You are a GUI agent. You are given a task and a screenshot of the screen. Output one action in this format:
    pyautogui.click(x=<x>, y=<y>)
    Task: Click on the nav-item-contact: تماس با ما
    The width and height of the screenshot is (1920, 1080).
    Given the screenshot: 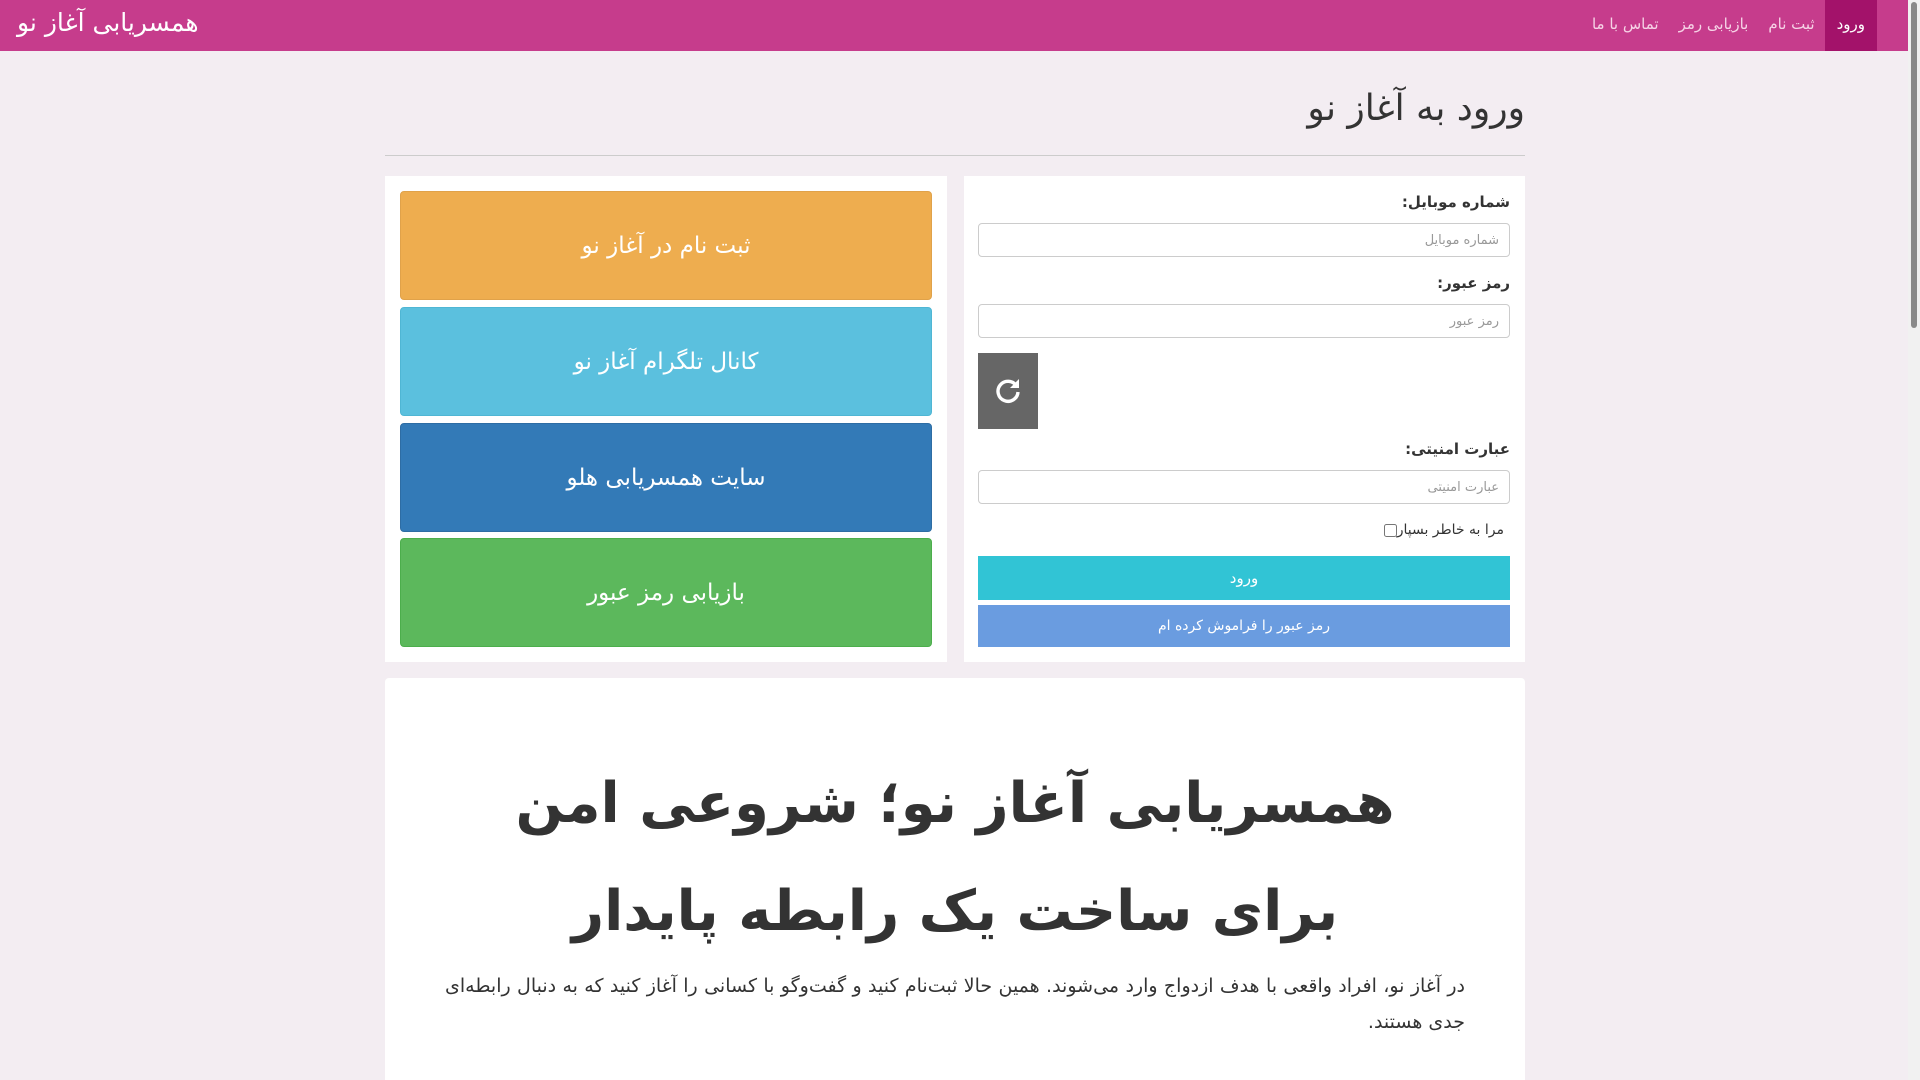 What is the action you would take?
    pyautogui.click(x=1625, y=25)
    